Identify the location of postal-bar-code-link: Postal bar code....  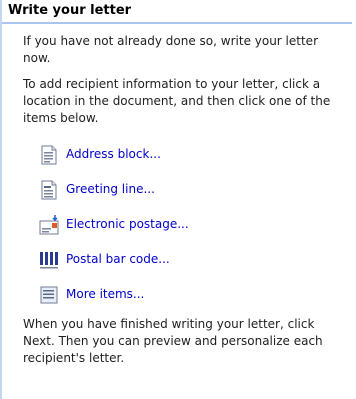
(184, 259).